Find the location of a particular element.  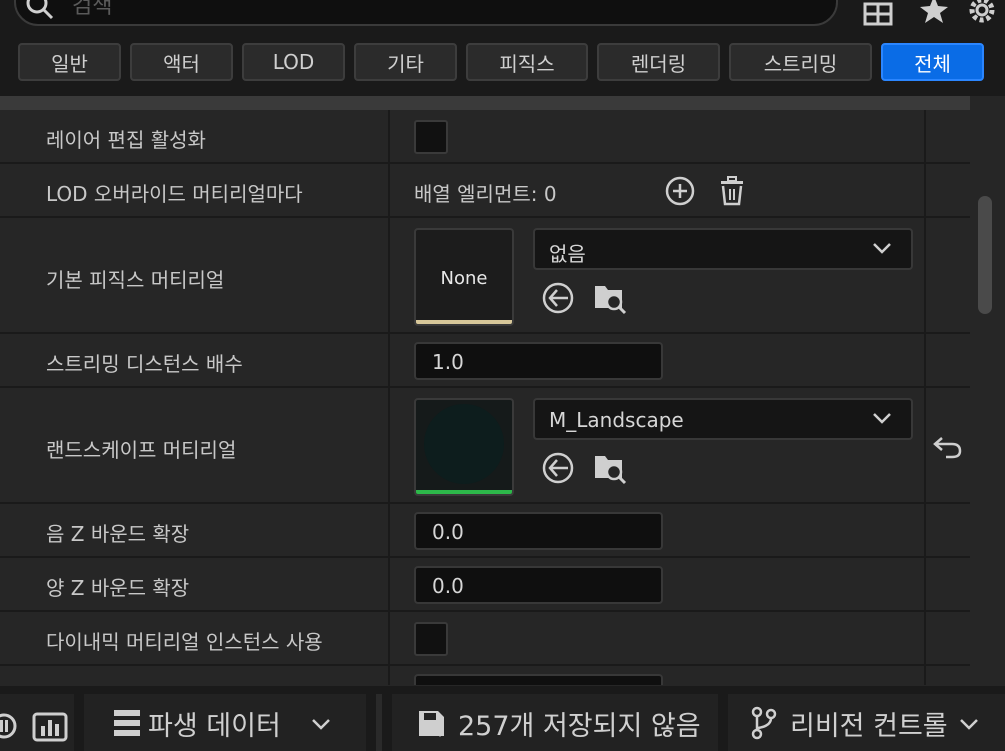

gear-icon is located at coordinates (982, 13).